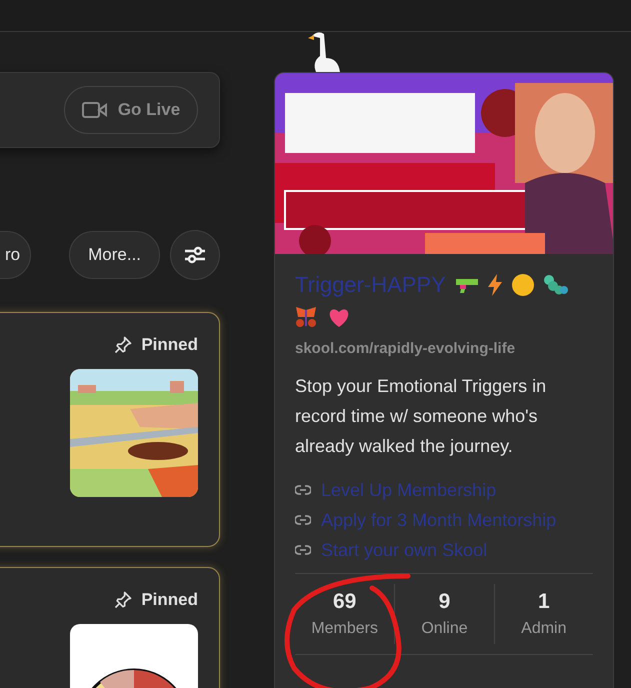 Image resolution: width=631 pixels, height=688 pixels. I want to click on lightning-icon, so click(495, 285).